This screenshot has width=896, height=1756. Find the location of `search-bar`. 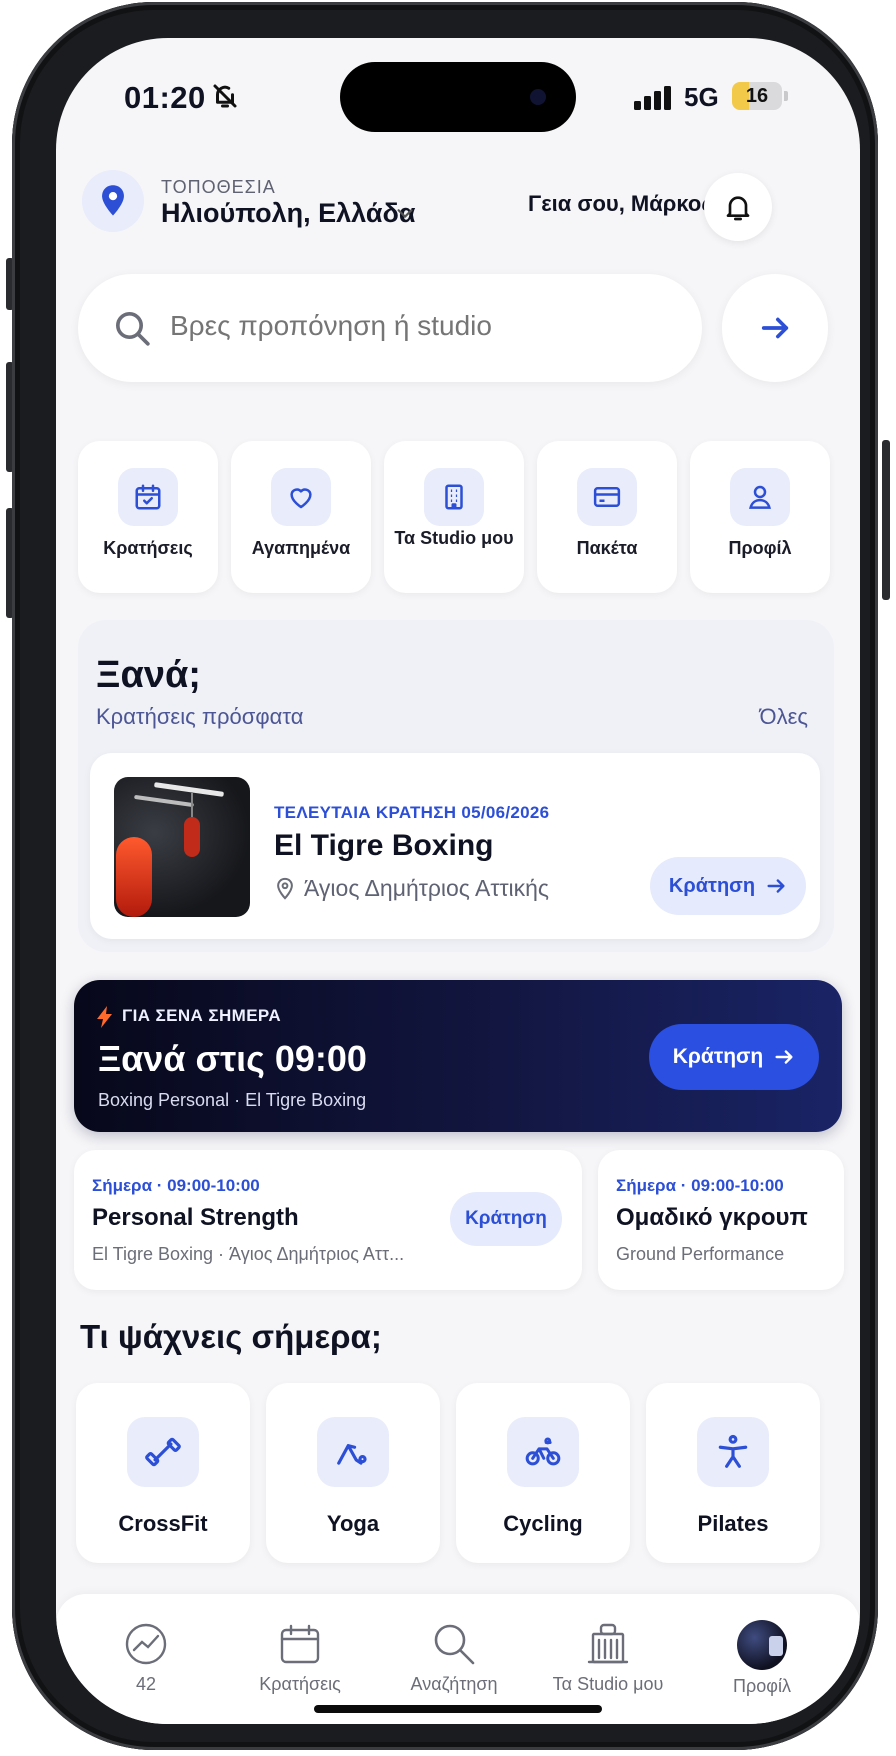

search-bar is located at coordinates (390, 328).